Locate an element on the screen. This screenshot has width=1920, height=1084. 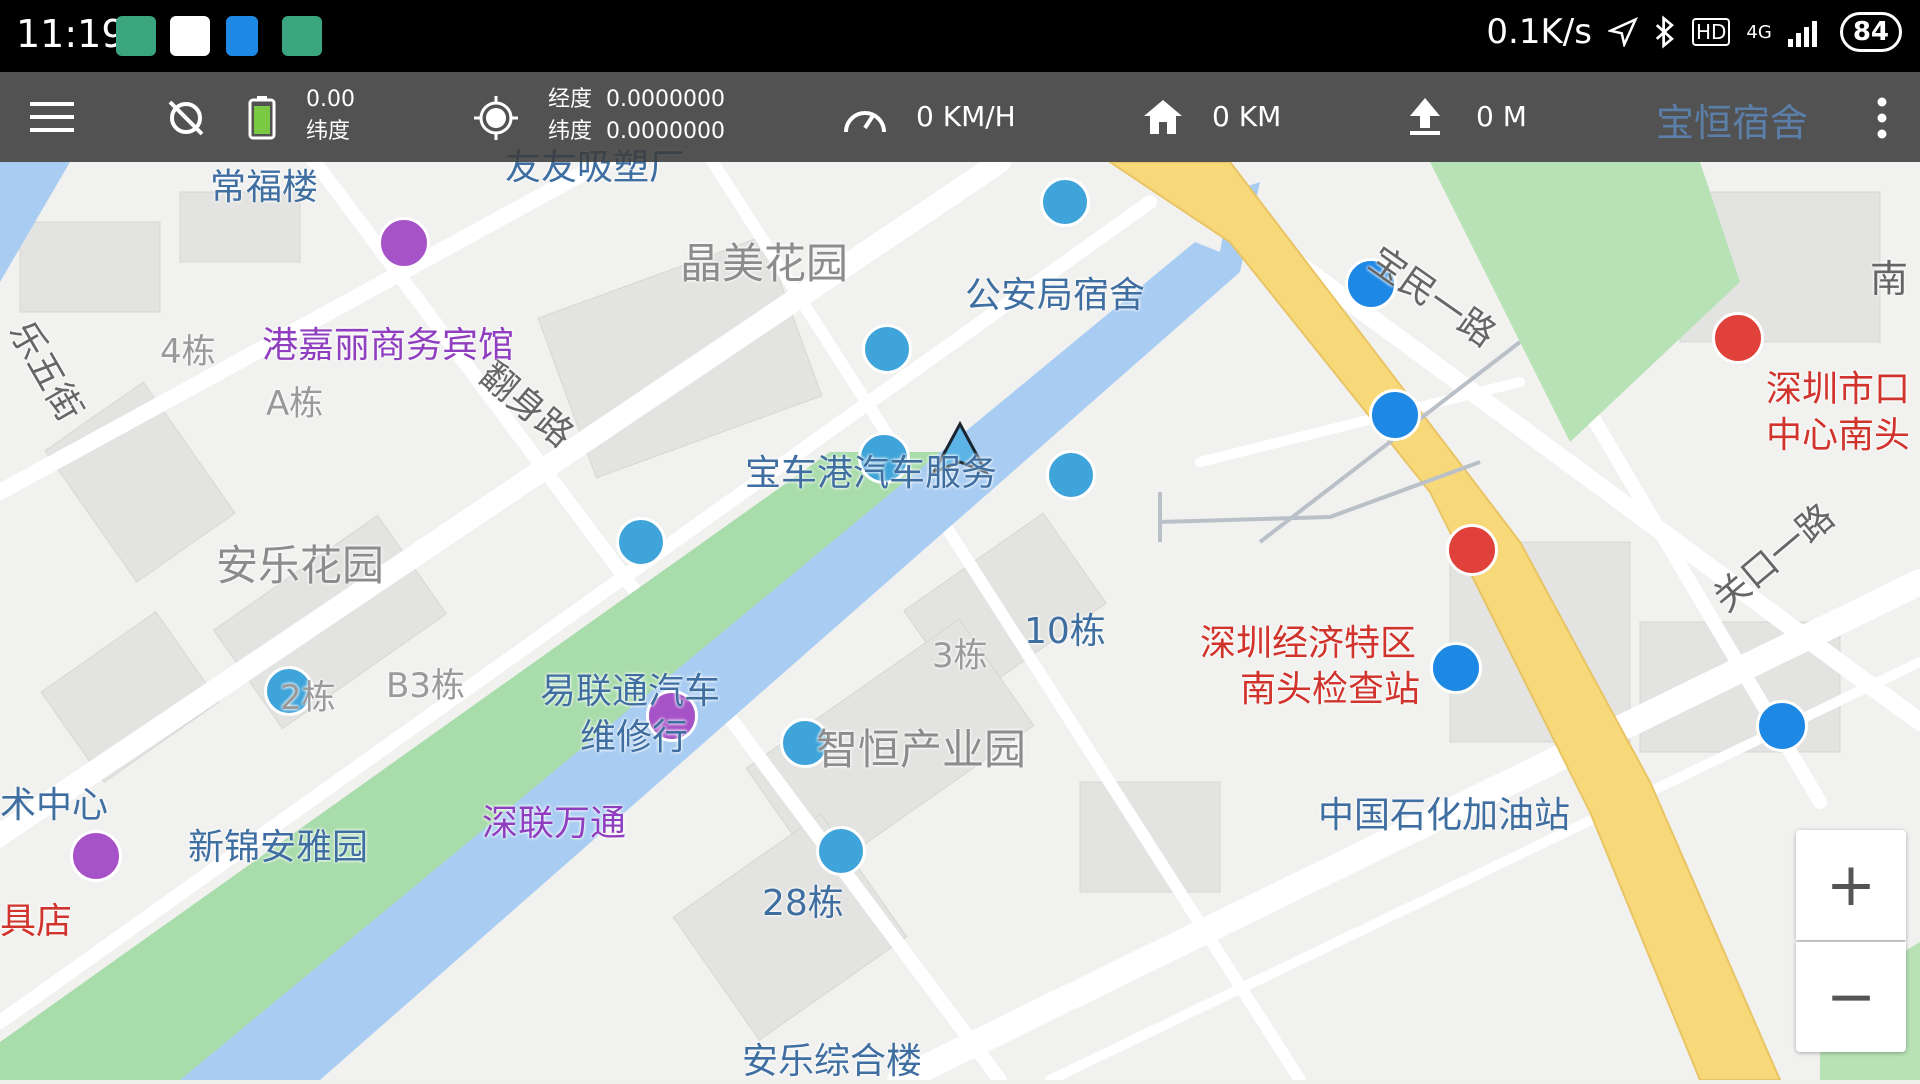
map-label: 深联万通 is located at coordinates (554, 823).